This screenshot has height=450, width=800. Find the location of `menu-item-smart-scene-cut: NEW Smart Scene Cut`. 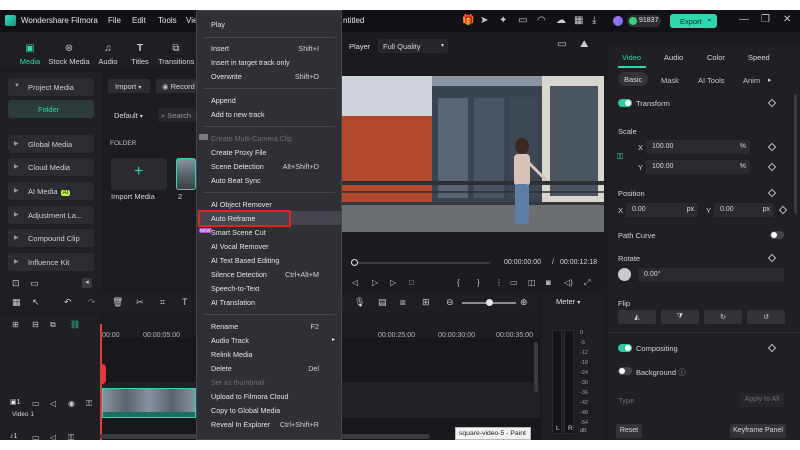

menu-item-smart-scene-cut: NEW Smart Scene Cut is located at coordinates (269, 232).